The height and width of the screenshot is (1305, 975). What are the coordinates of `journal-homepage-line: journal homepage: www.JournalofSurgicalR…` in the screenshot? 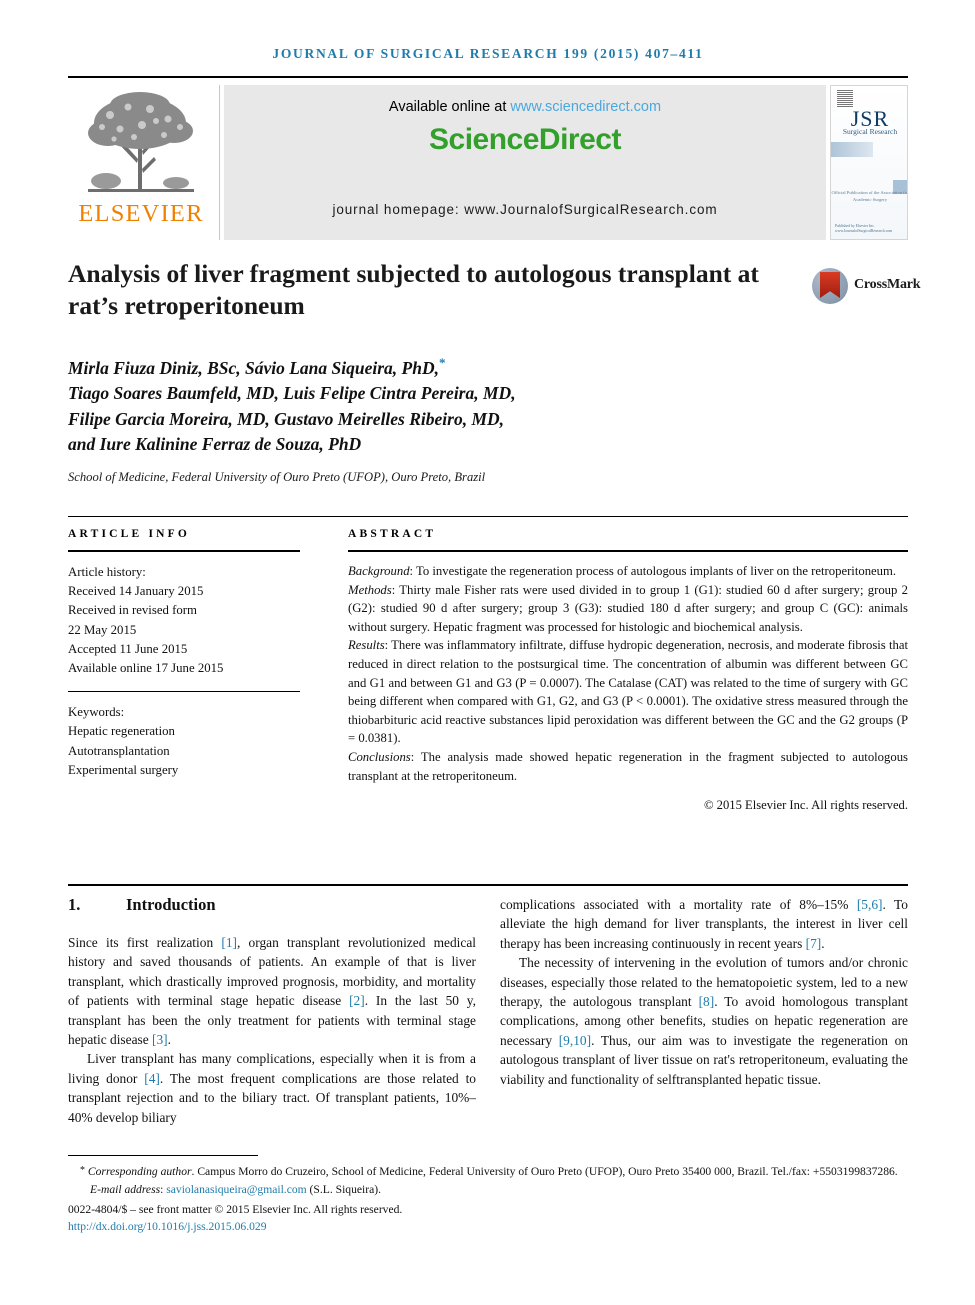 It's located at (525, 209).